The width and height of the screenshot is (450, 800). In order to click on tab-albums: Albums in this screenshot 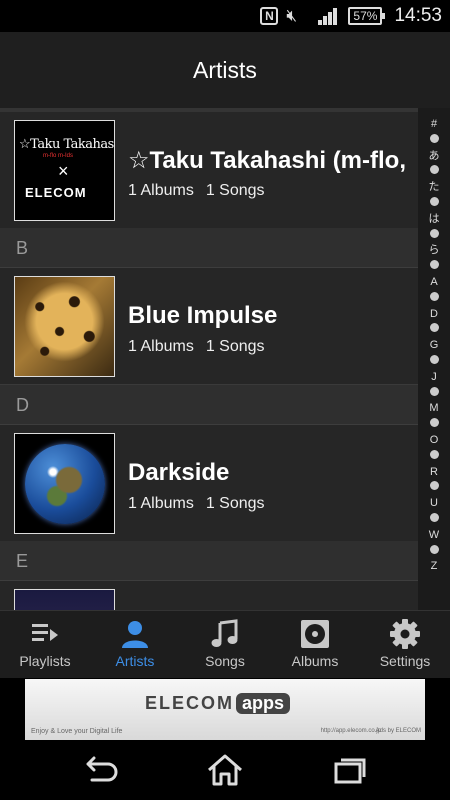, I will do `click(315, 645)`.